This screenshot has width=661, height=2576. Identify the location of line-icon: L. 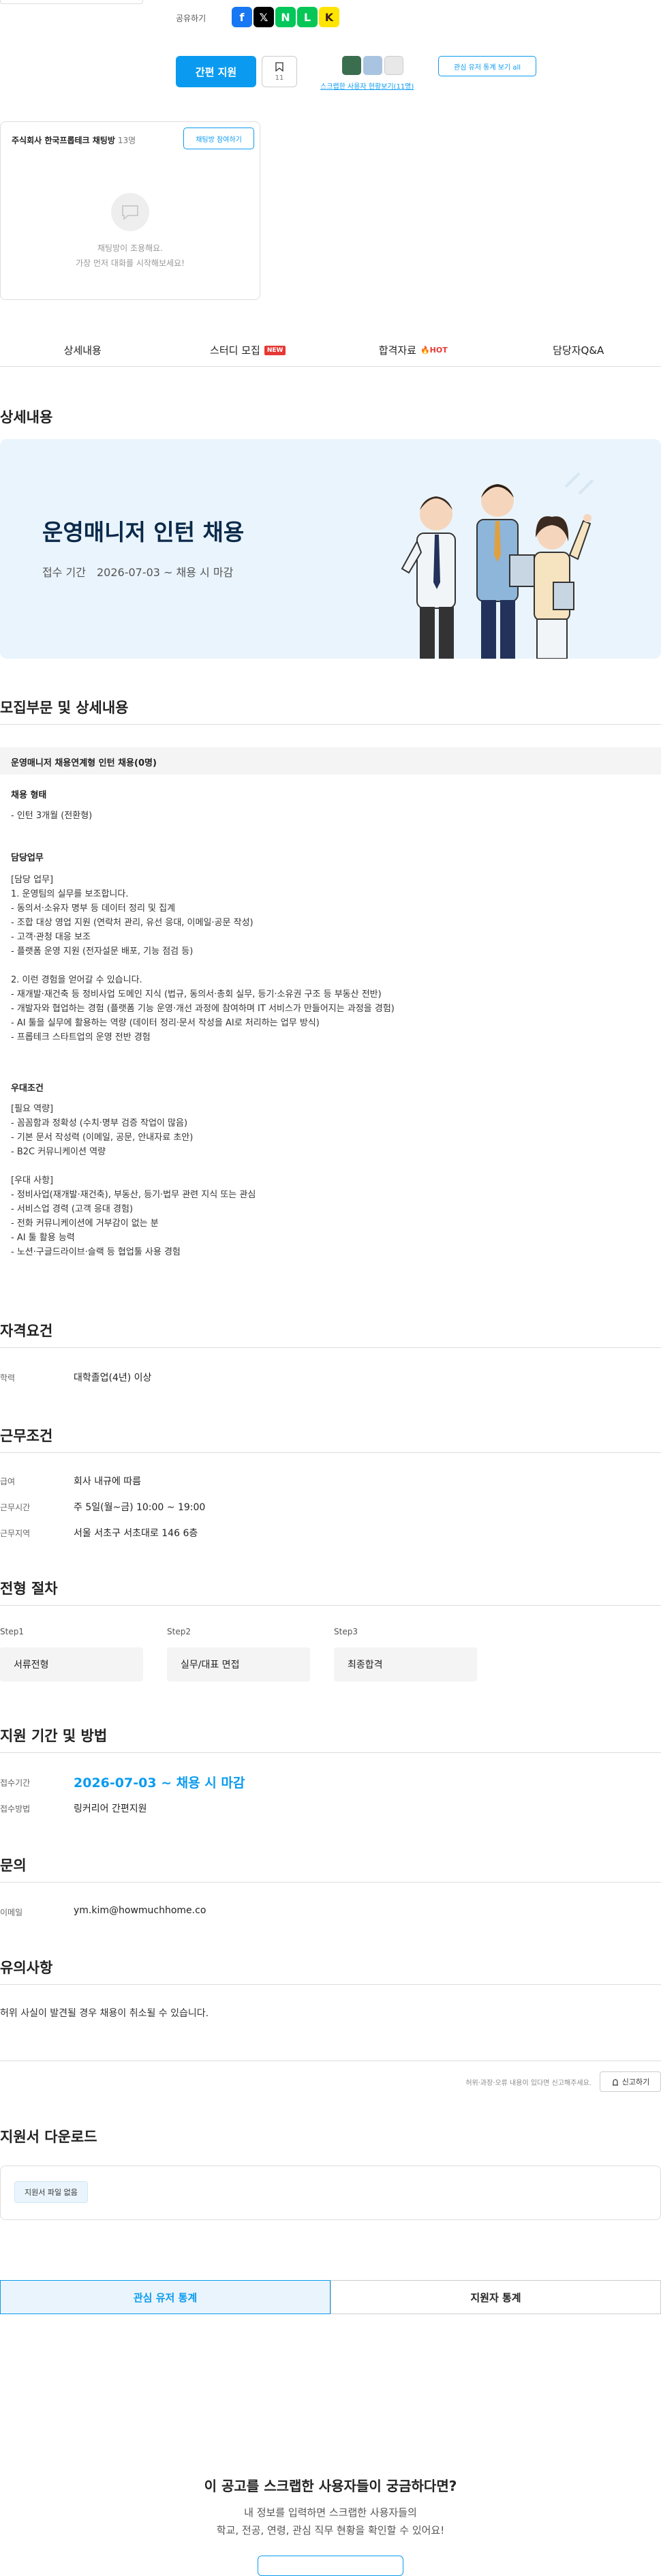
(307, 17).